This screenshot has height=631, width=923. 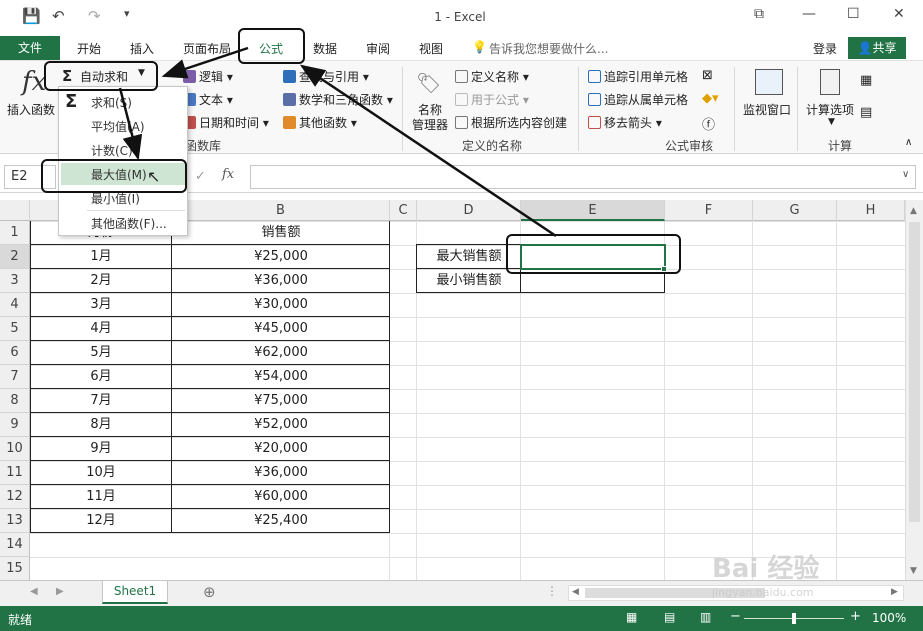 I want to click on zoom-slider-thumb, so click(x=794, y=618).